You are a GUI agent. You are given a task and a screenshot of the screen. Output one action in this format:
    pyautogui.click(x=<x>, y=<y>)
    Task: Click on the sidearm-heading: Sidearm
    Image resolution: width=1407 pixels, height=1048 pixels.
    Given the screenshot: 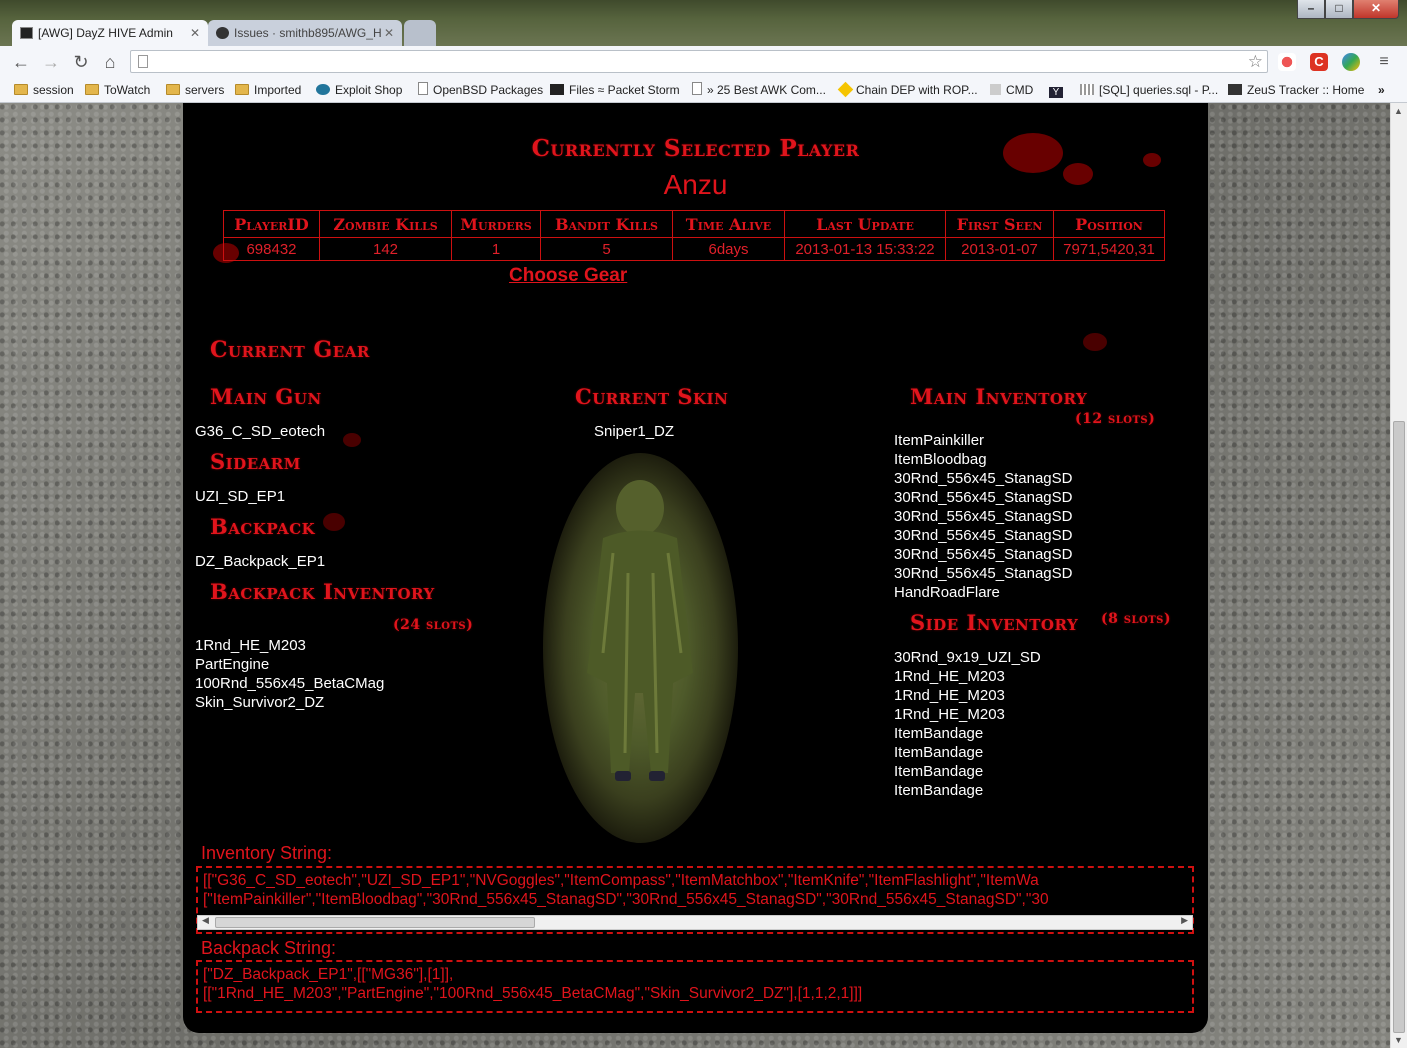 What is the action you would take?
    pyautogui.click(x=255, y=461)
    